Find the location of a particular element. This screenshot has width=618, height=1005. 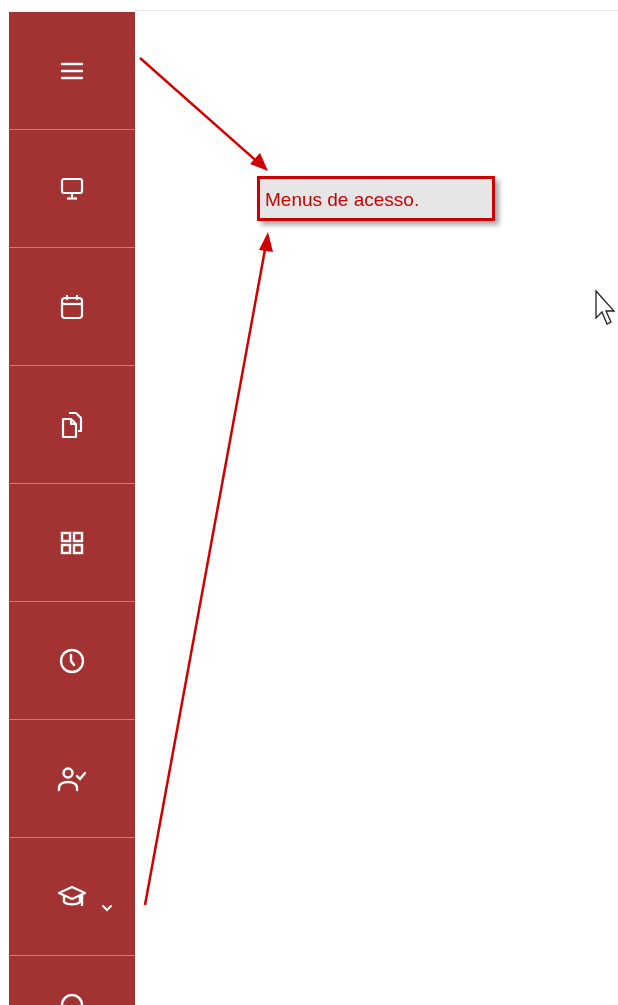

menu-icon is located at coordinates (72, 70).